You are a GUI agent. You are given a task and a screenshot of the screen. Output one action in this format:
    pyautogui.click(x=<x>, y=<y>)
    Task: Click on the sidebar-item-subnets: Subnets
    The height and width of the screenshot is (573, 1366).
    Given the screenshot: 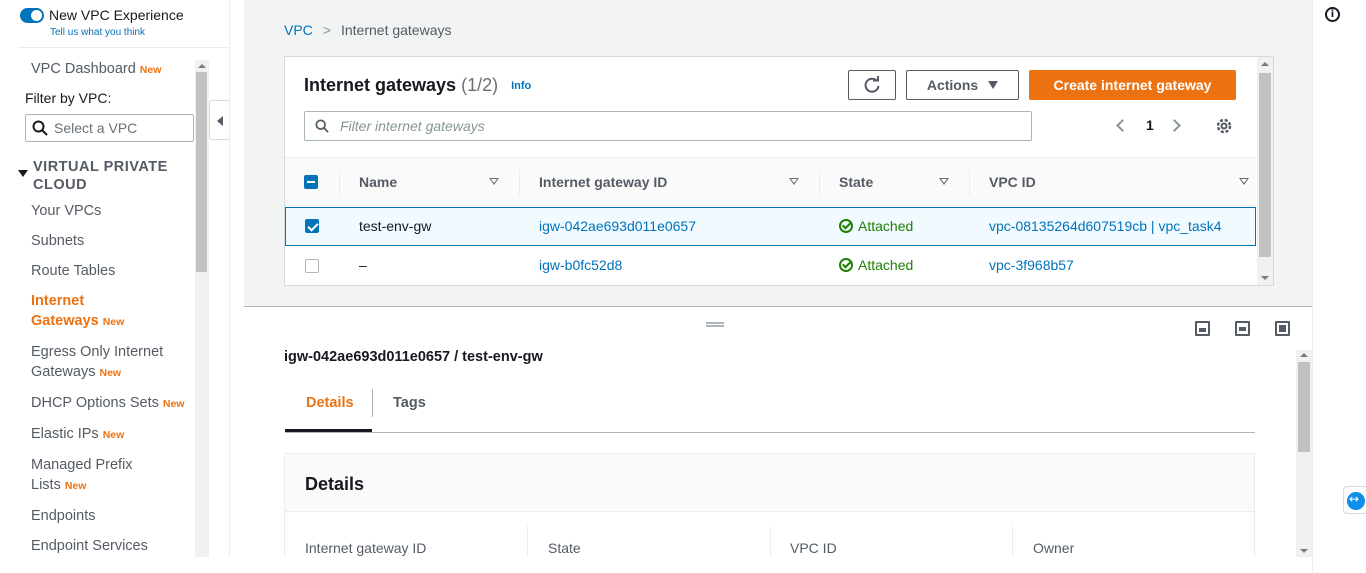 What is the action you would take?
    pyautogui.click(x=57, y=241)
    